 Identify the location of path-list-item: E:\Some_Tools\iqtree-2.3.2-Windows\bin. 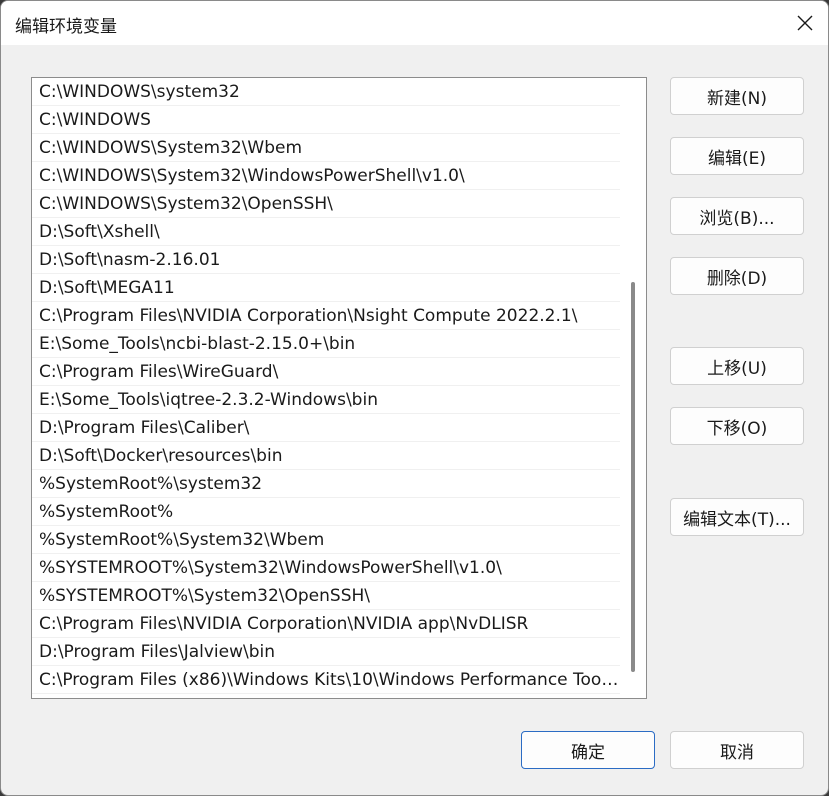
(326, 400).